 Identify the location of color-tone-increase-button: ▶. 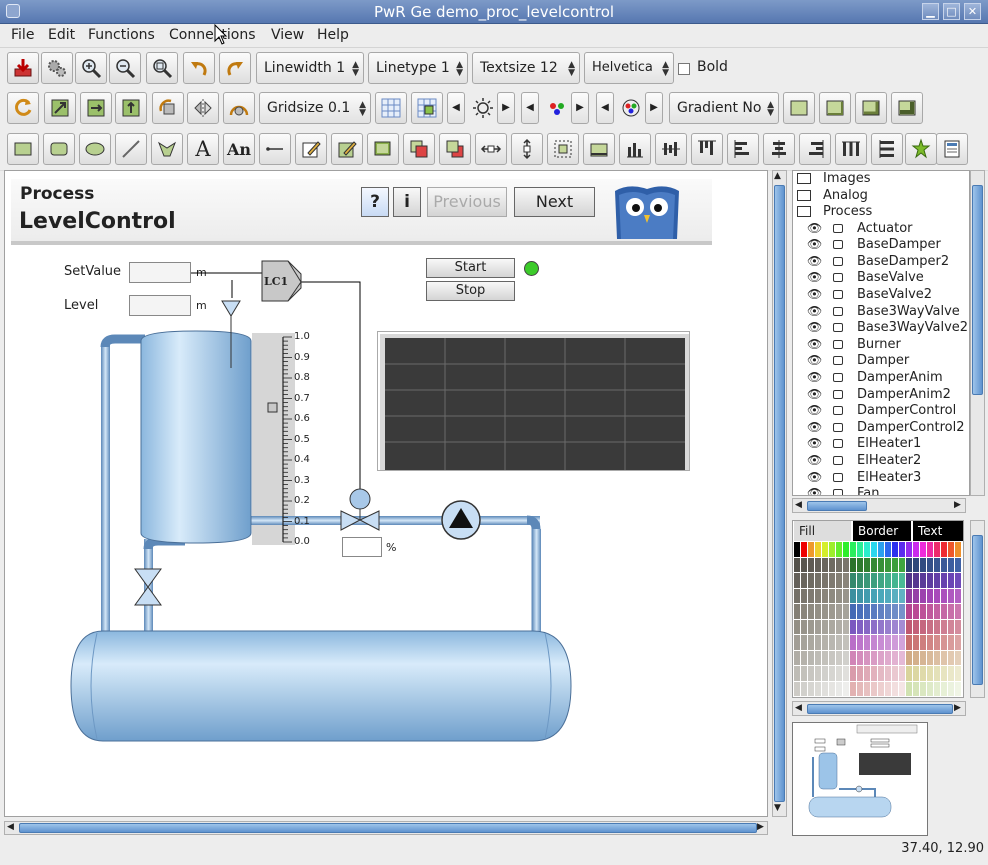
(580, 108).